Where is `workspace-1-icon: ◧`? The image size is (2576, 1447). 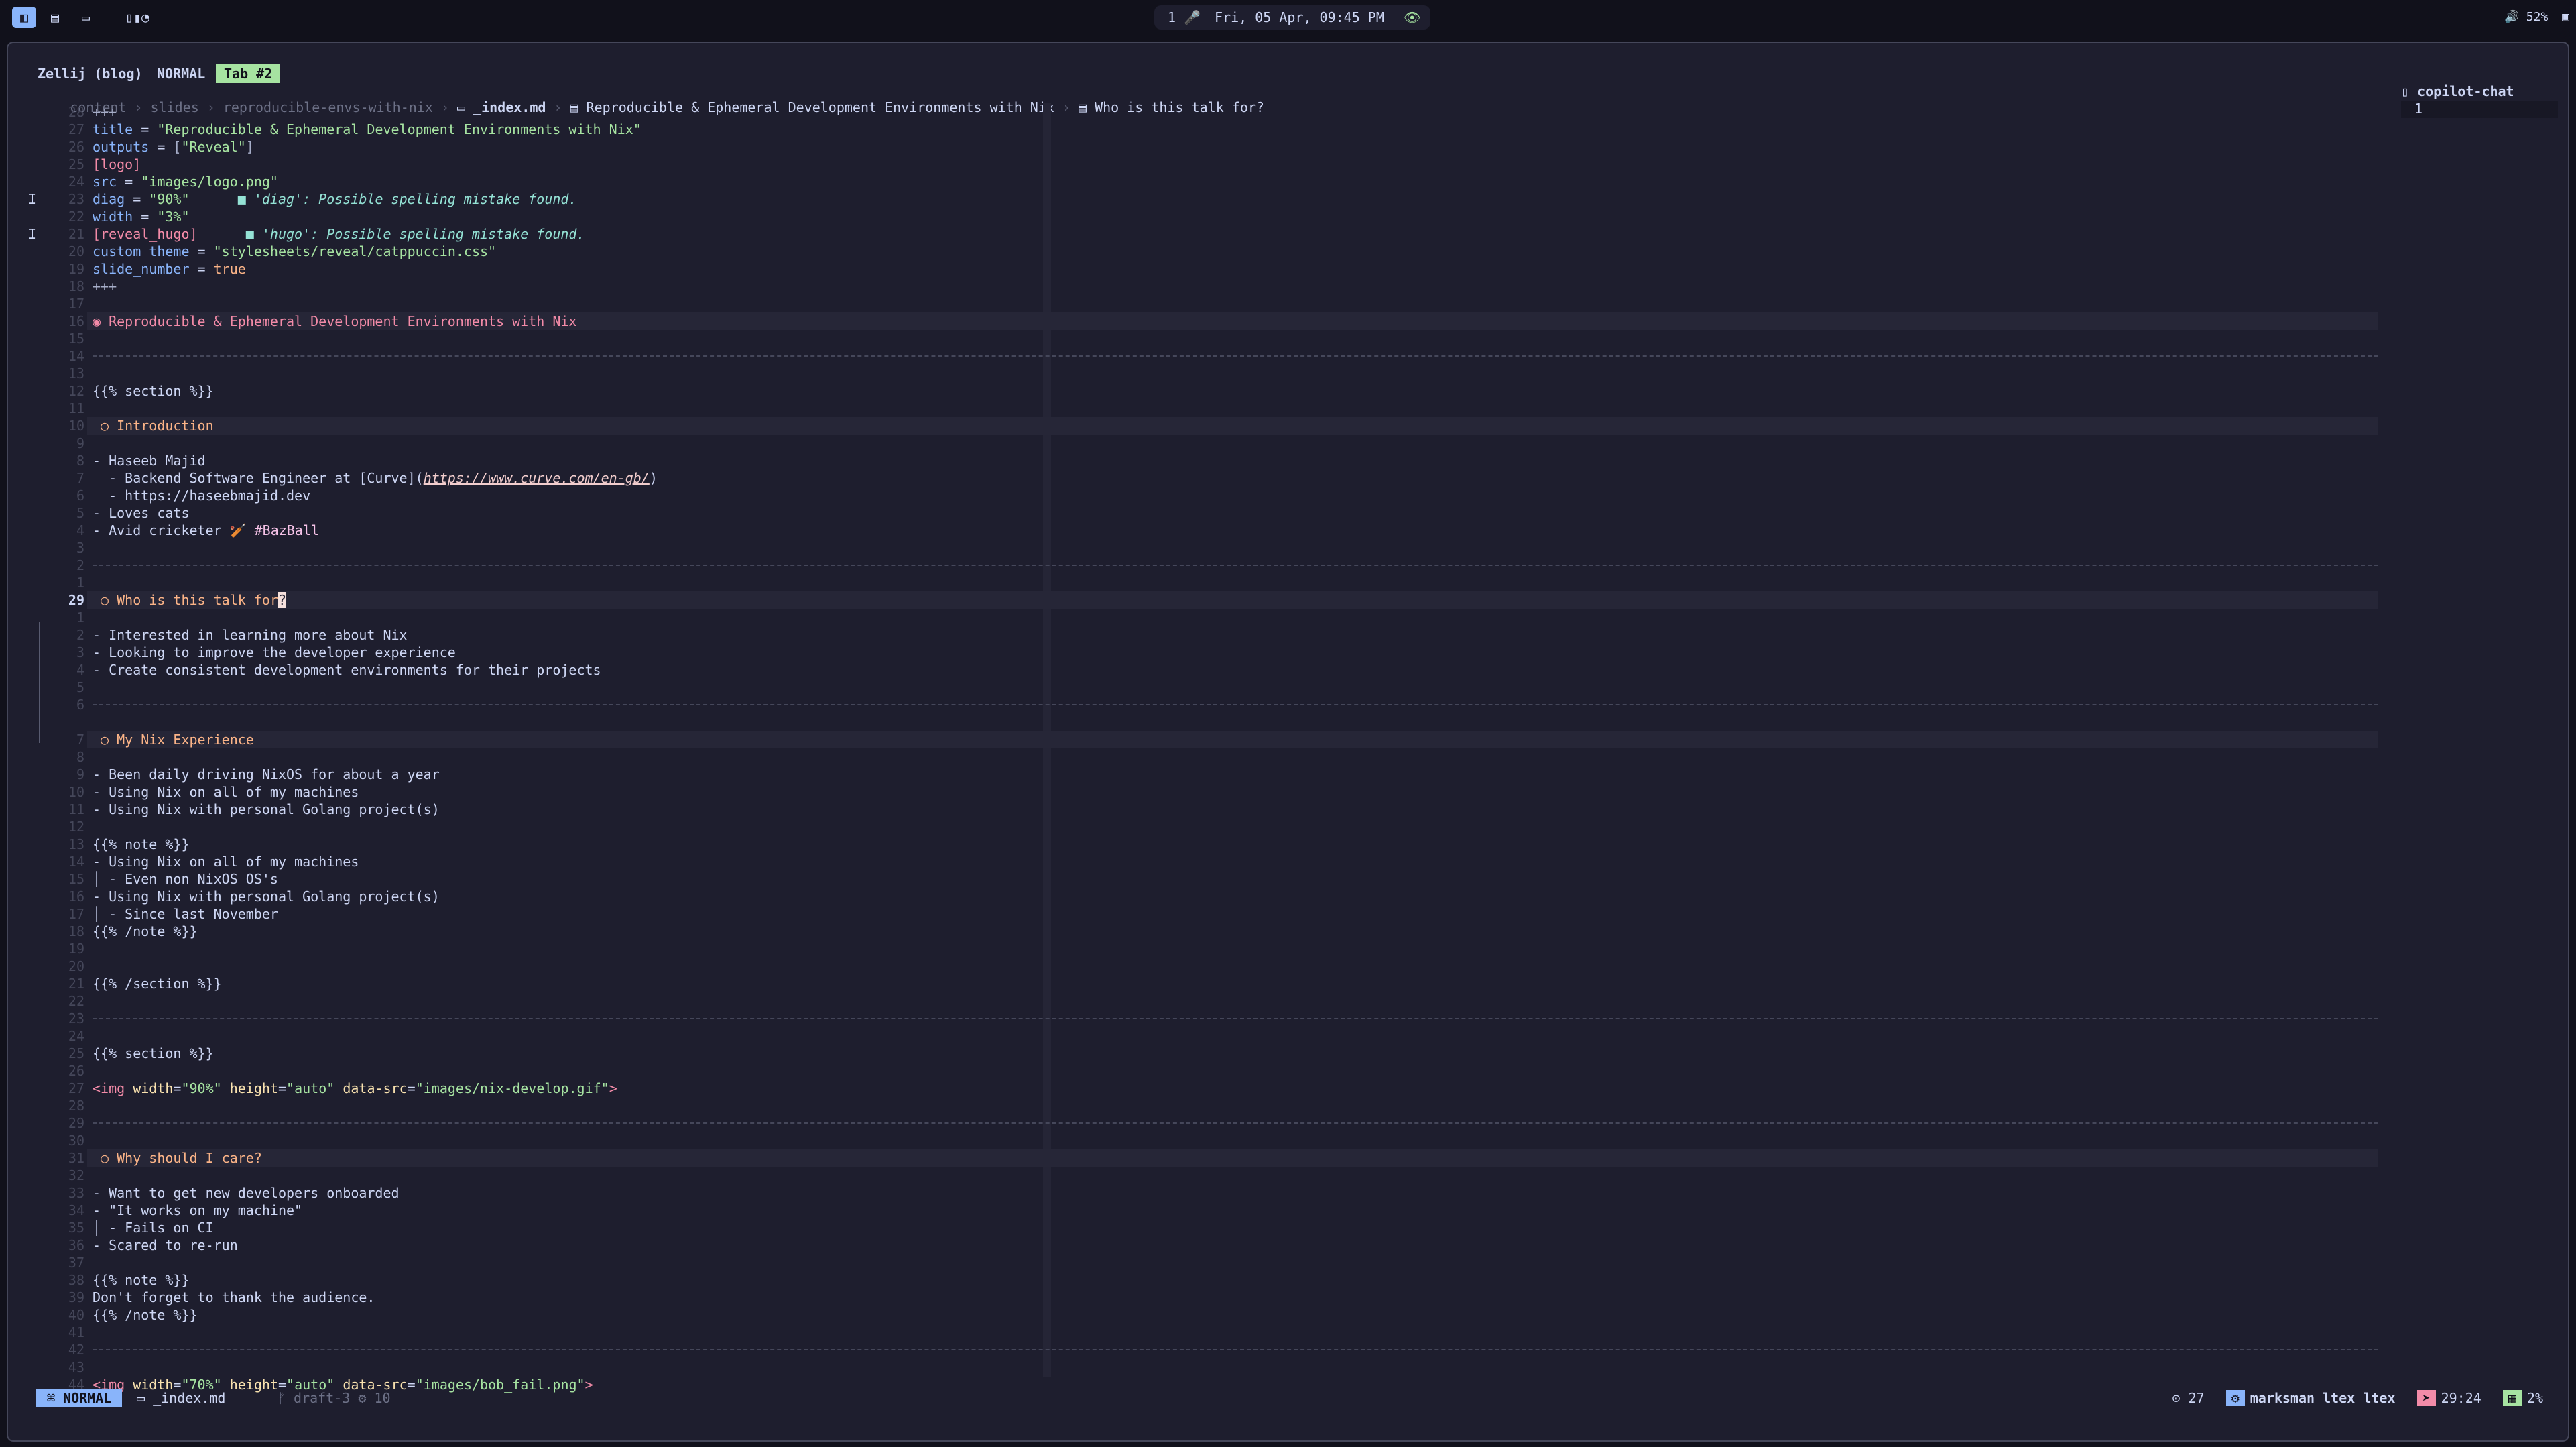 workspace-1-icon: ◧ is located at coordinates (24, 17).